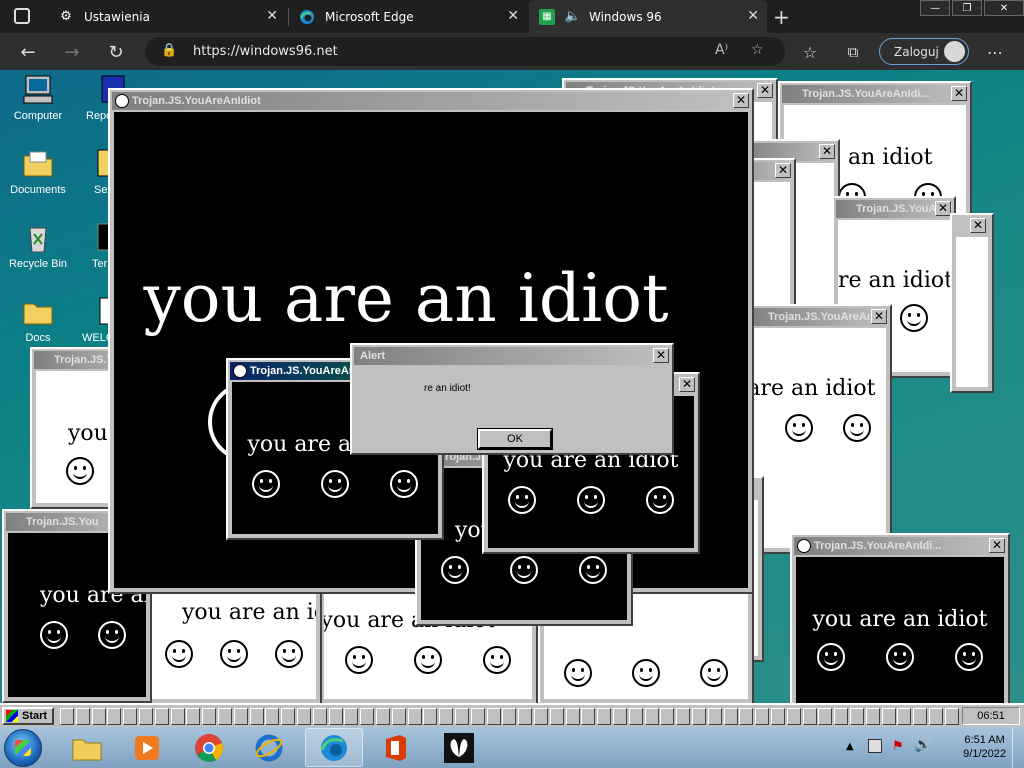  I want to click on taskbar-edge, so click(334, 747).